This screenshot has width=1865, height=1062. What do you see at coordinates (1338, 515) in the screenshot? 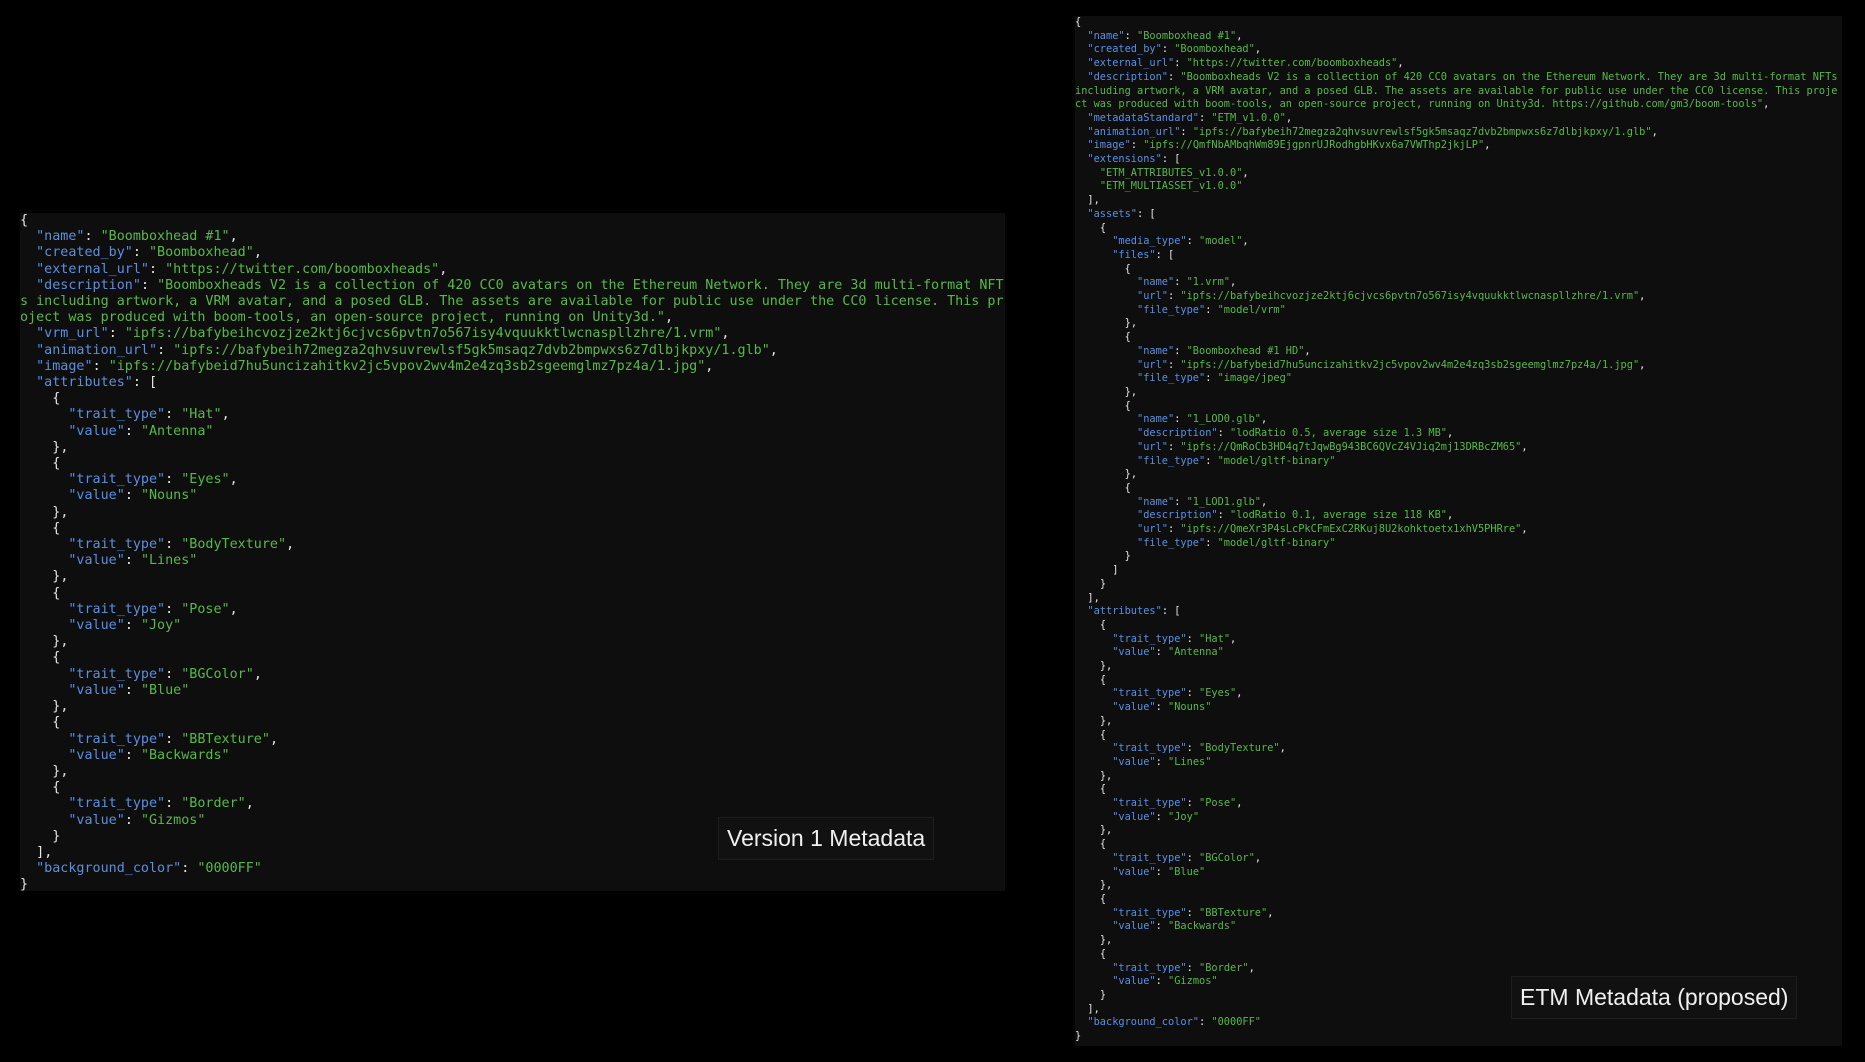
I see `json-string-value: "lodRatio 0.1, average size 118 KB"` at bounding box center [1338, 515].